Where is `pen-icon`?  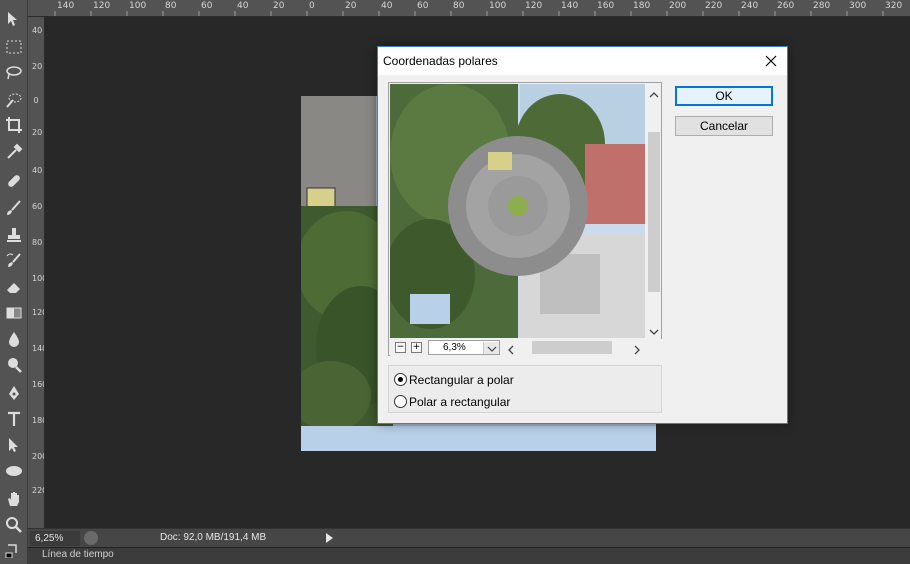
pen-icon is located at coordinates (14, 393).